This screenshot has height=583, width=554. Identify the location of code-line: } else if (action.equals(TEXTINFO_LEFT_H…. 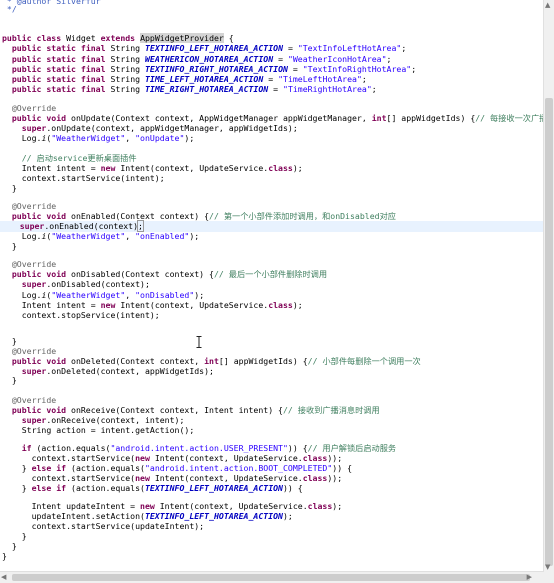
(152, 488).